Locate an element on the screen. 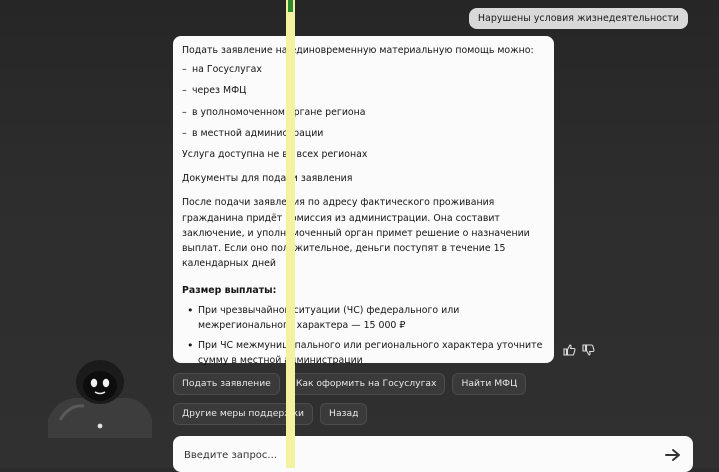  assistant-robot-avatar is located at coordinates (100, 395).